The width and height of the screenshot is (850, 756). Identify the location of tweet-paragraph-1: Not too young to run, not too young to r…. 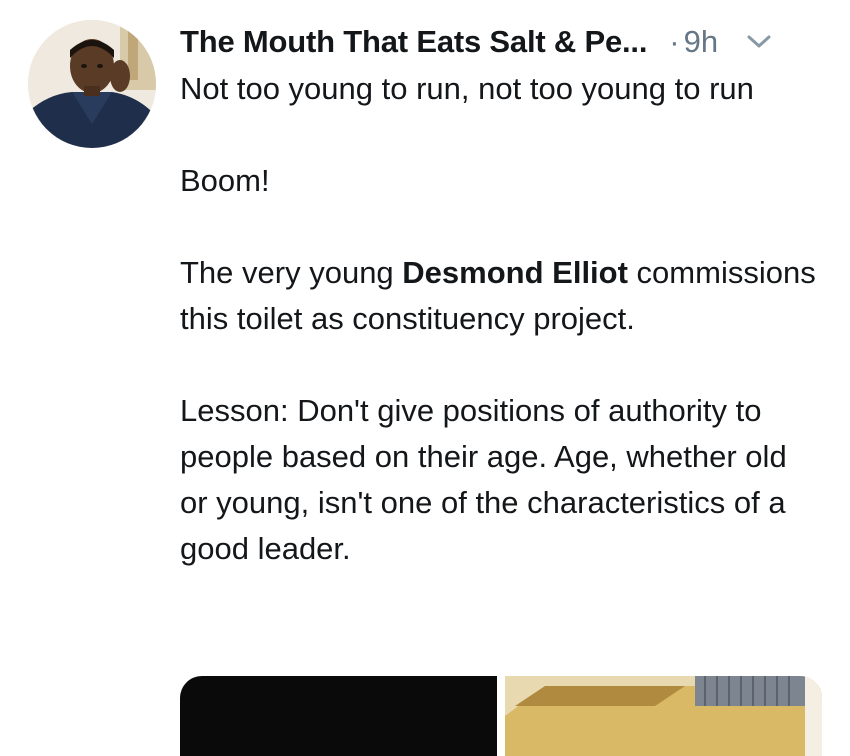
(467, 88).